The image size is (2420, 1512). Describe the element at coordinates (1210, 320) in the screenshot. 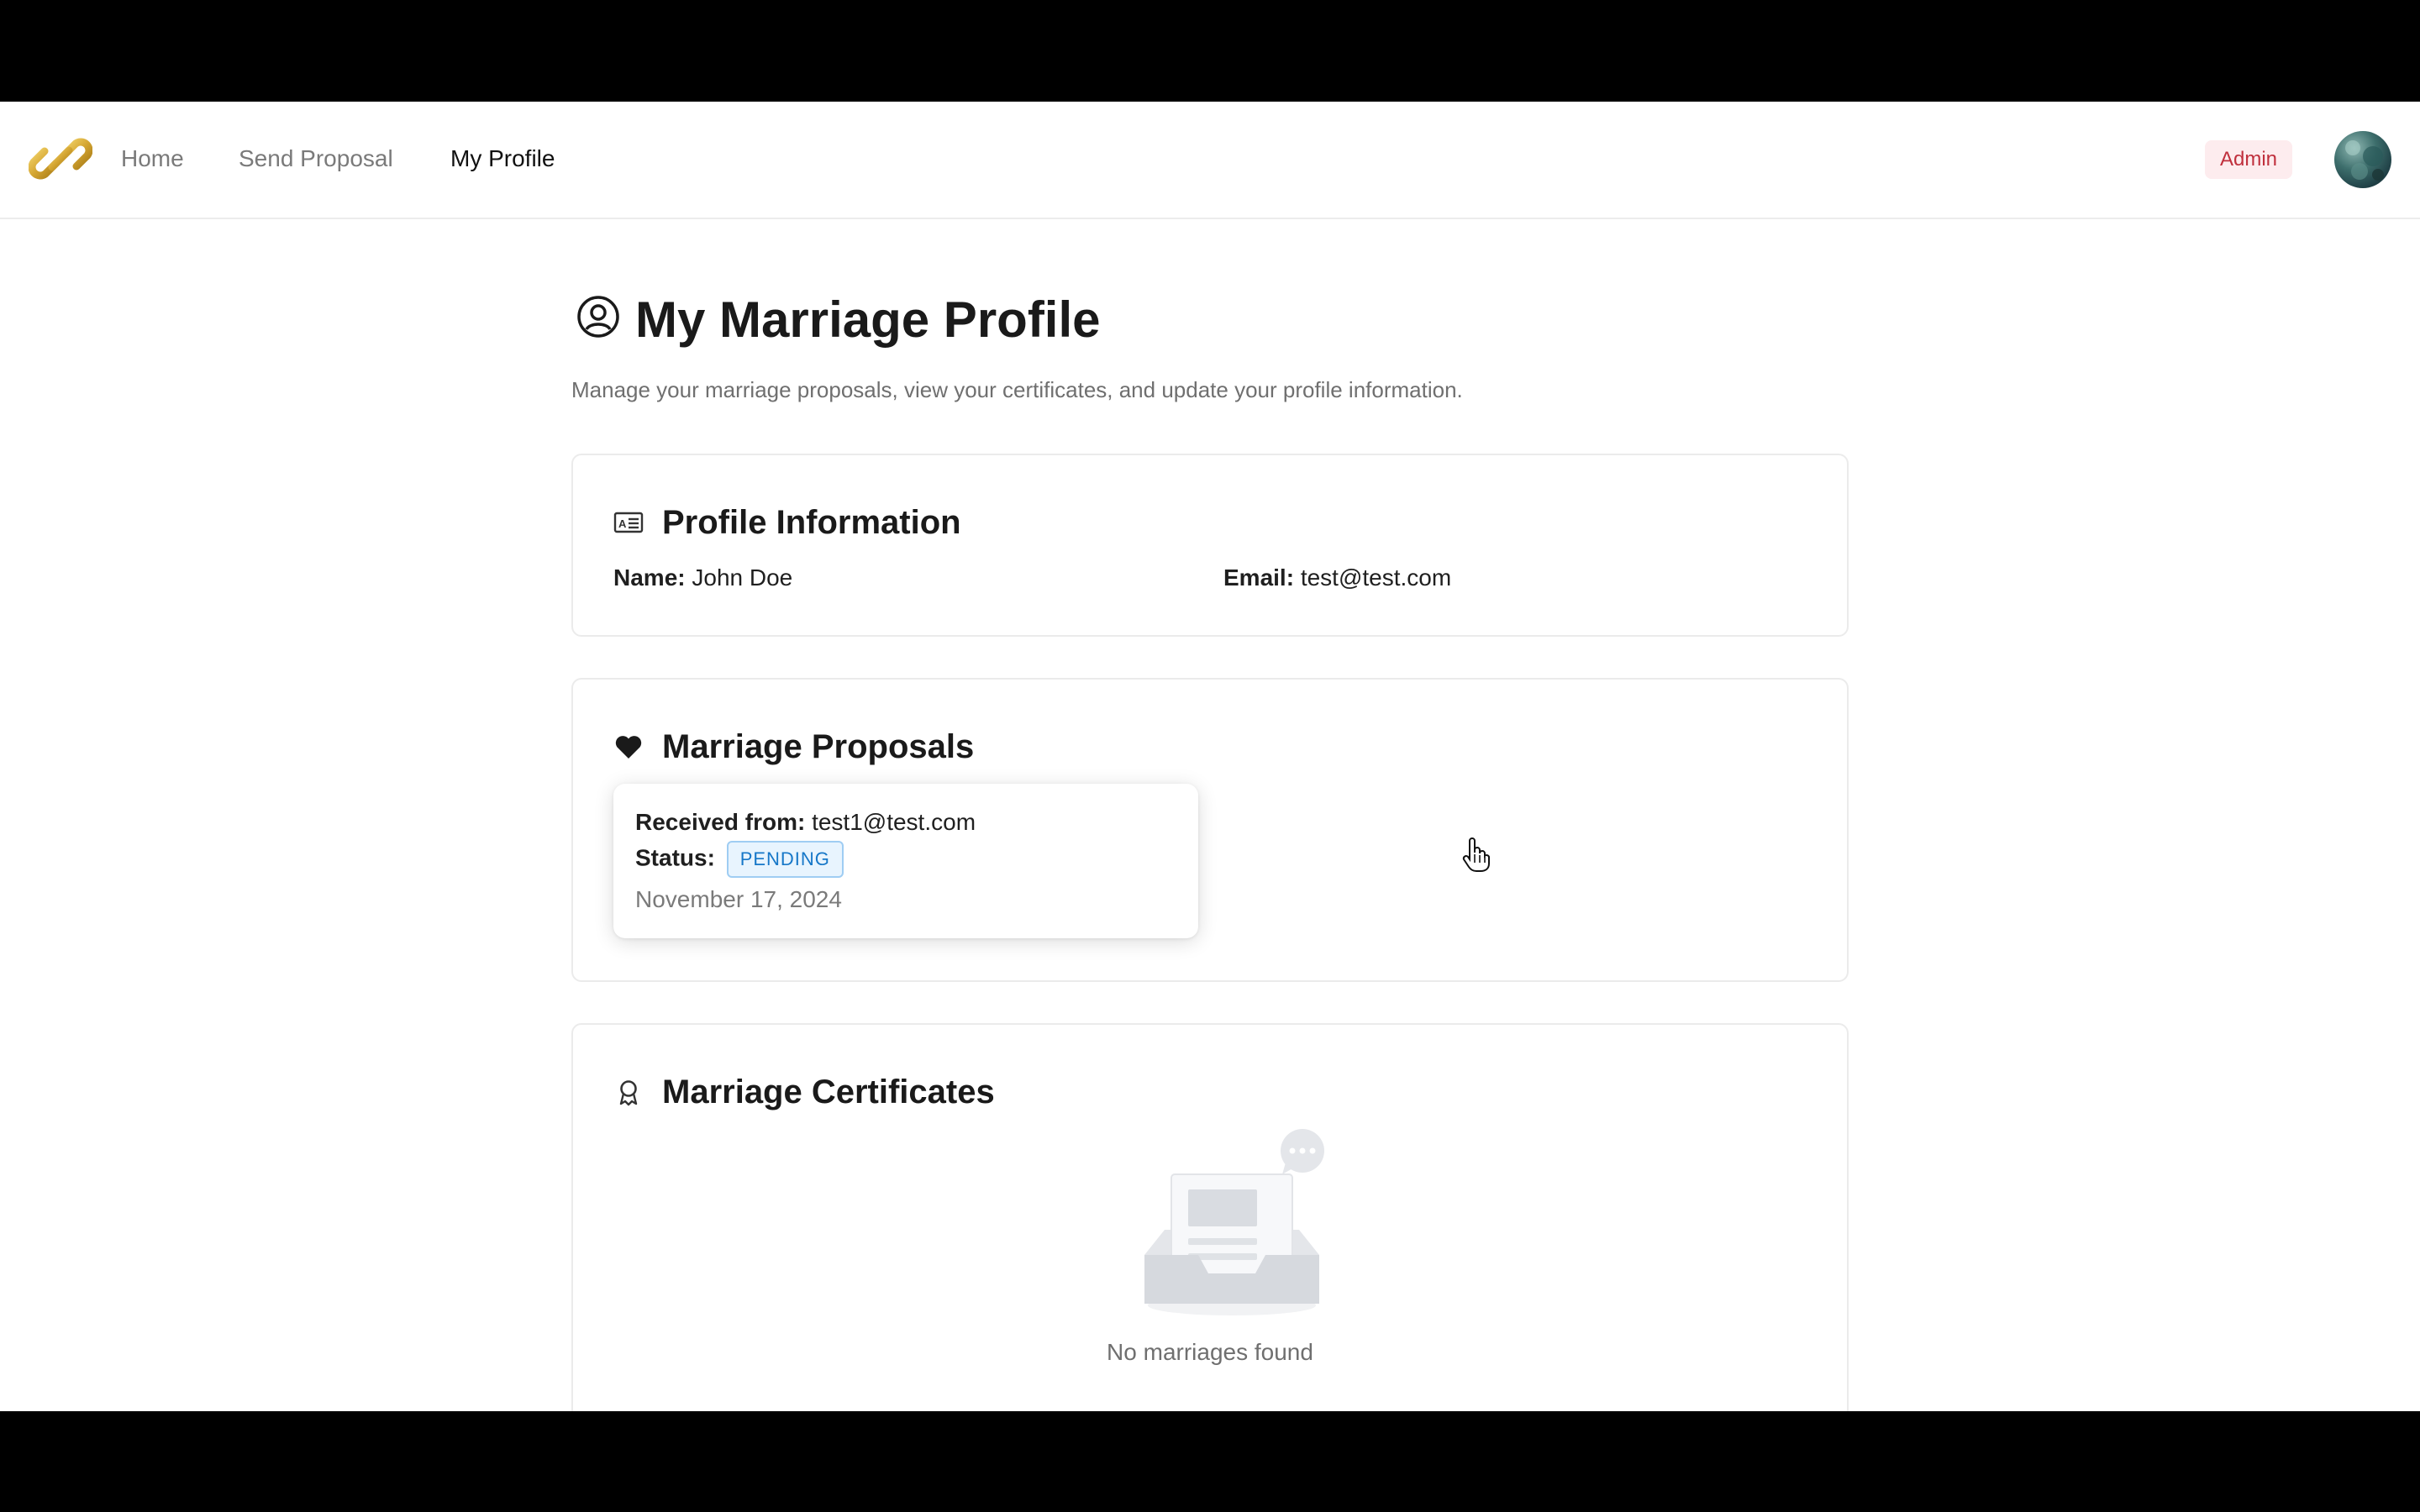

I see `page-header: My Marriage Profile` at that location.